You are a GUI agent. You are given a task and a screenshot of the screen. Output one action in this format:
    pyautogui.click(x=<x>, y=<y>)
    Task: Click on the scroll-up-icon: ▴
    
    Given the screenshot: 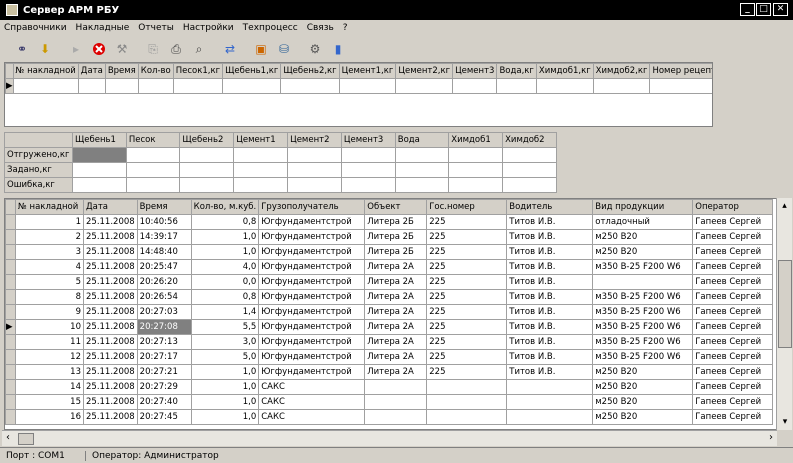 What is the action you would take?
    pyautogui.click(x=784, y=206)
    